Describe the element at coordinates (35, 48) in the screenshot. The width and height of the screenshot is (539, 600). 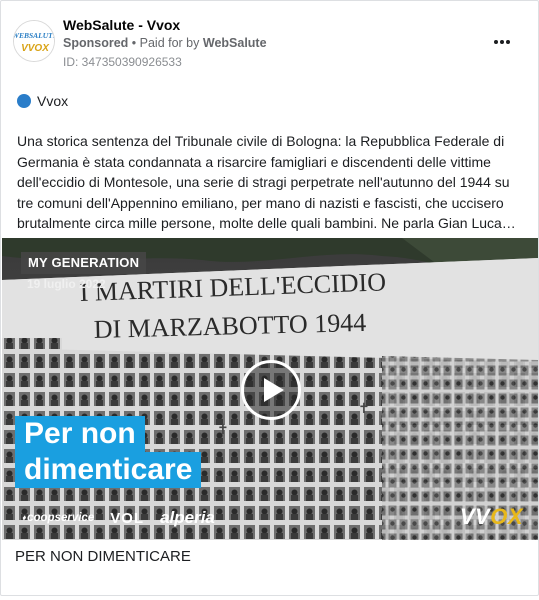
I see `svg-text: VVOX` at that location.